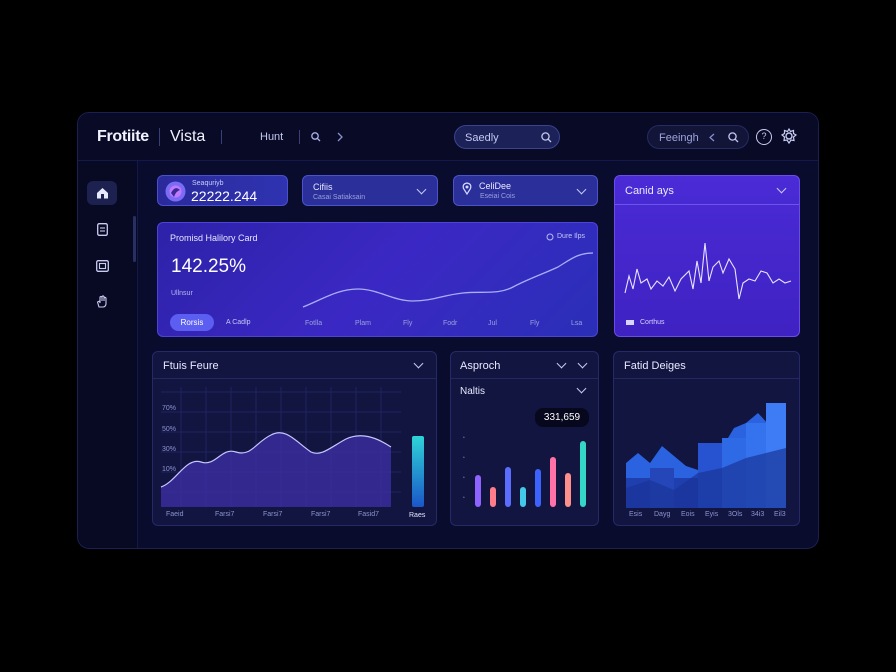  What do you see at coordinates (369, 514) in the screenshot?
I see `x-tick: Fasid7` at bounding box center [369, 514].